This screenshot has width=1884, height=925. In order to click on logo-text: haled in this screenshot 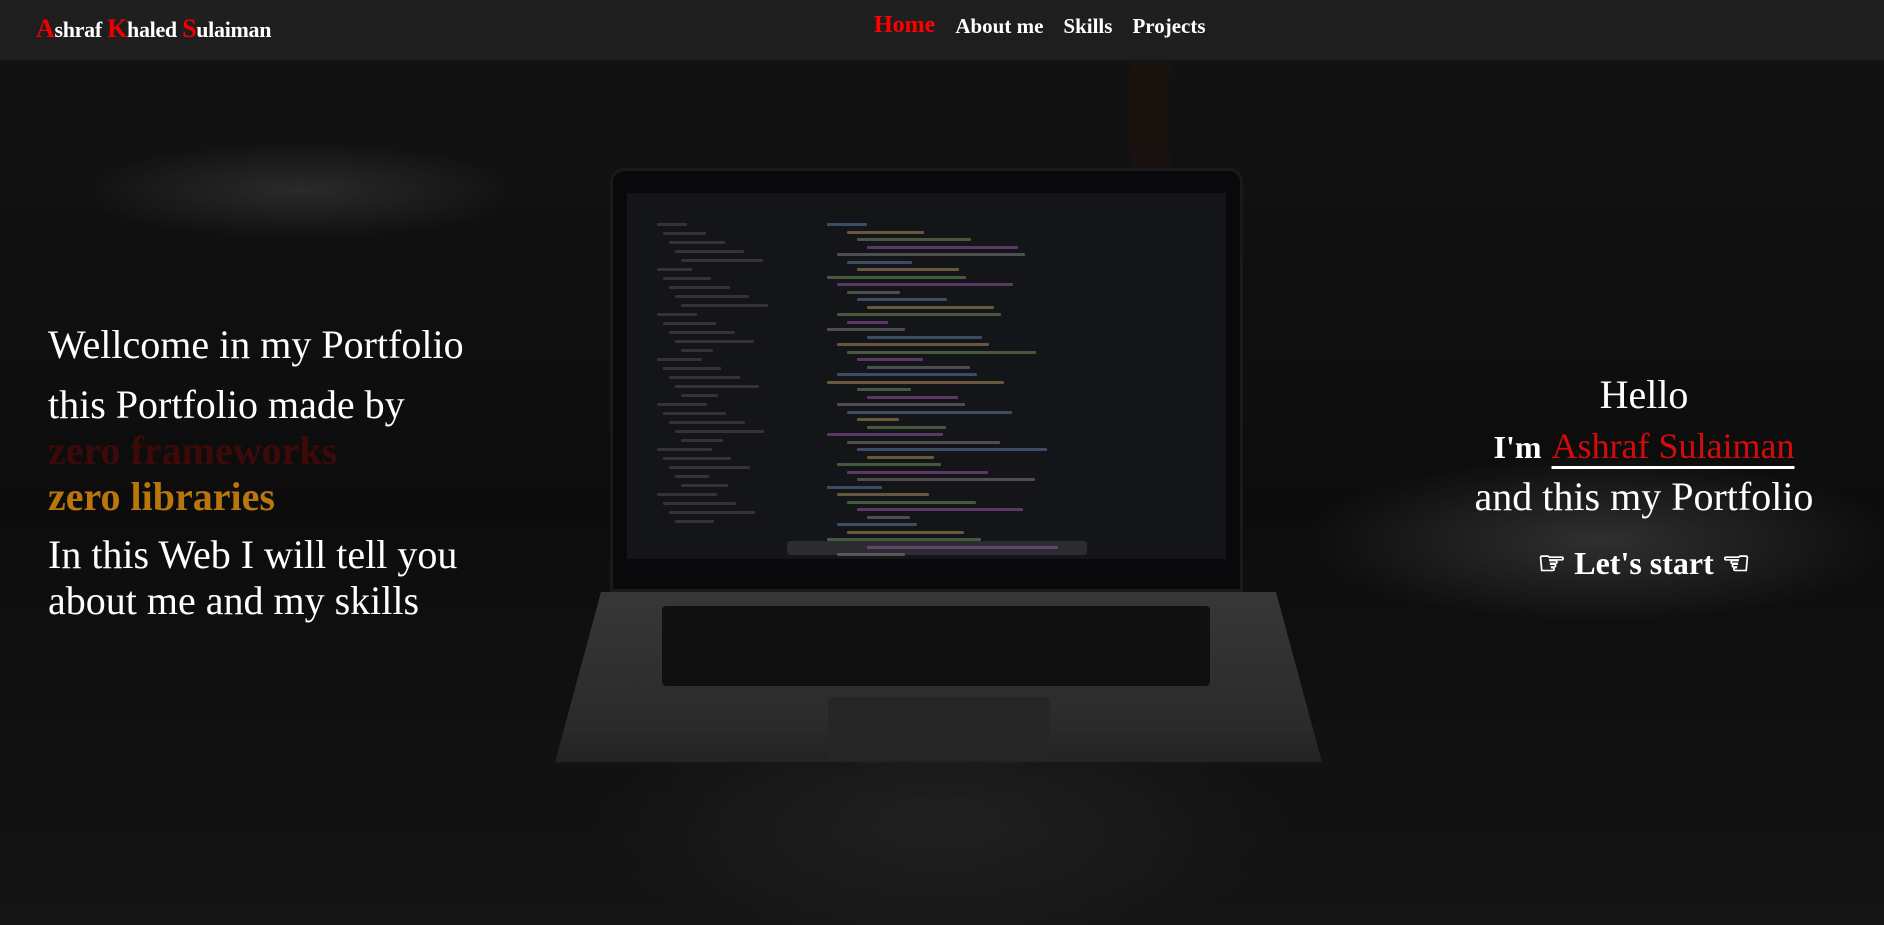, I will do `click(155, 29)`.